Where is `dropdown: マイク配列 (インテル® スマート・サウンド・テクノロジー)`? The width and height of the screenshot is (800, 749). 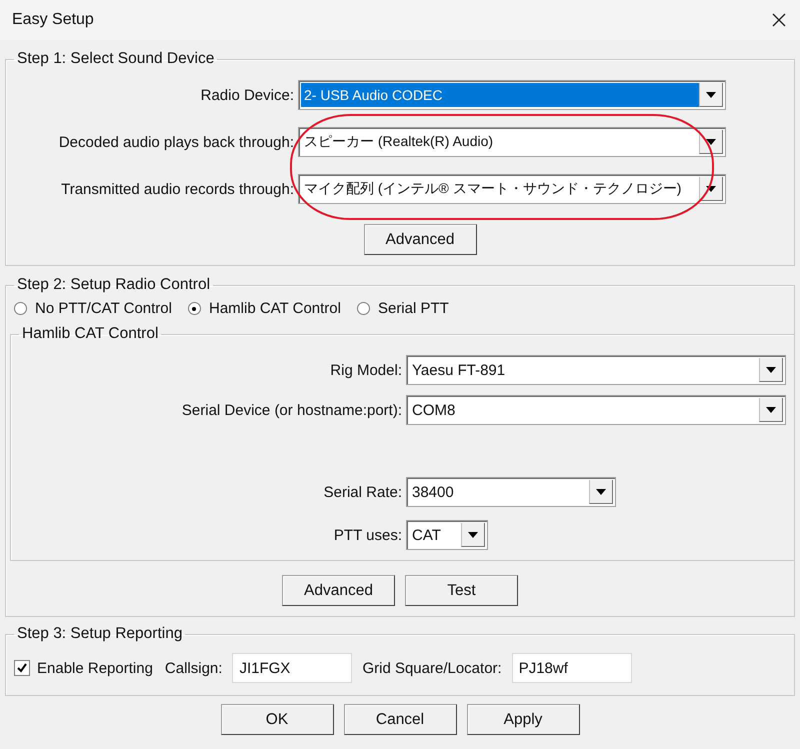
dropdown: マイク配列 (インテル® スマート・サウンド・テクノロジー) is located at coordinates (512, 189).